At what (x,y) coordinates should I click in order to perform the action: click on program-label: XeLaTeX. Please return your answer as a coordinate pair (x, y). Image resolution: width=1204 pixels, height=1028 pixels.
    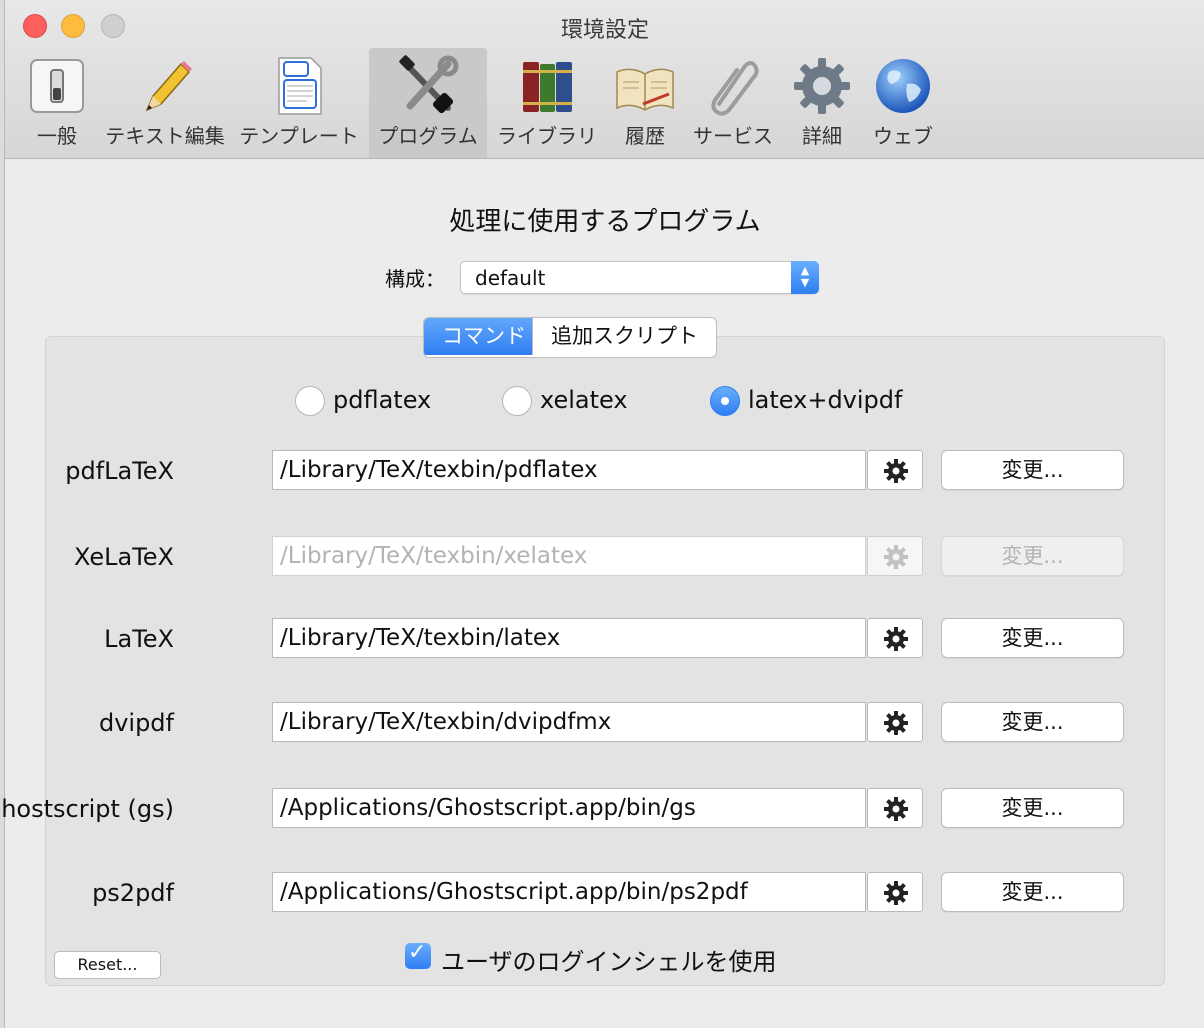
    Looking at the image, I should click on (124, 557).